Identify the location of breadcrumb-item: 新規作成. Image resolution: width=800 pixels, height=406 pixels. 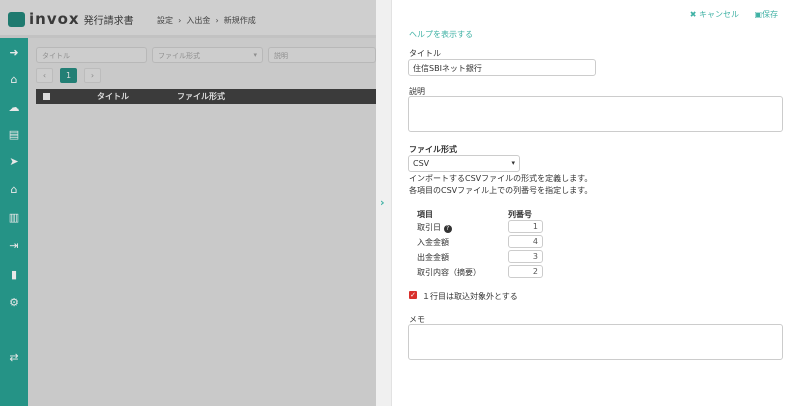
(239, 20).